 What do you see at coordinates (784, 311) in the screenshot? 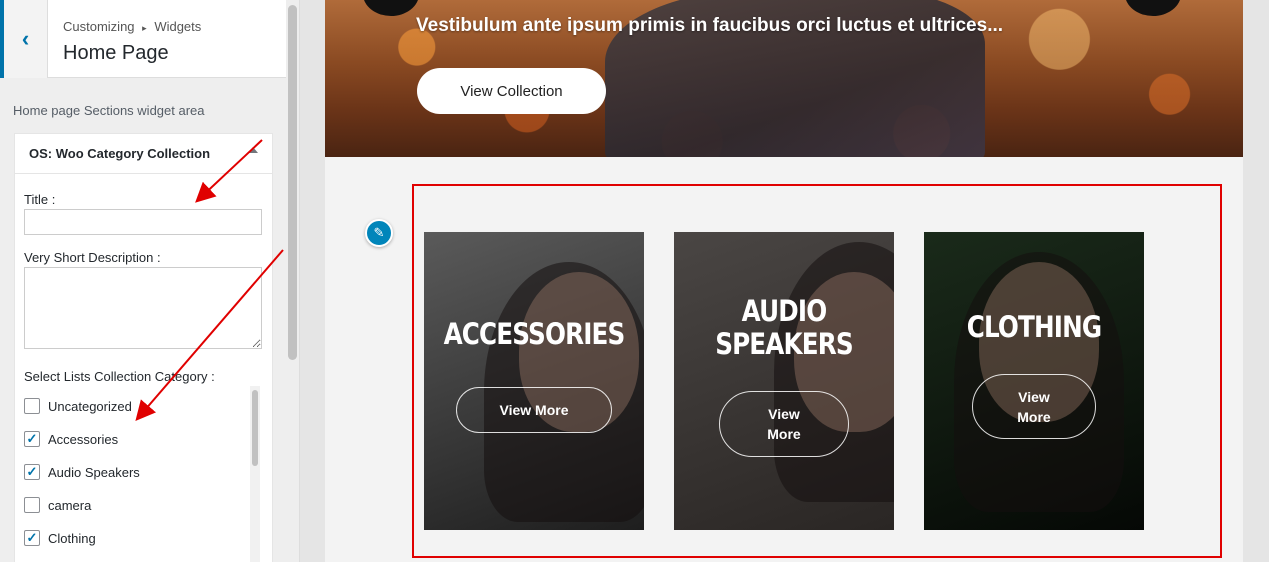
I see `card-title-line: AUDIO` at bounding box center [784, 311].